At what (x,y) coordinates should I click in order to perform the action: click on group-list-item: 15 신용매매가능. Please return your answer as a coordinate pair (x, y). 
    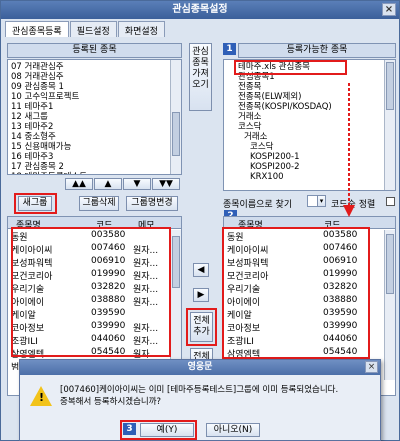
    Looking at the image, I should click on (90, 147).